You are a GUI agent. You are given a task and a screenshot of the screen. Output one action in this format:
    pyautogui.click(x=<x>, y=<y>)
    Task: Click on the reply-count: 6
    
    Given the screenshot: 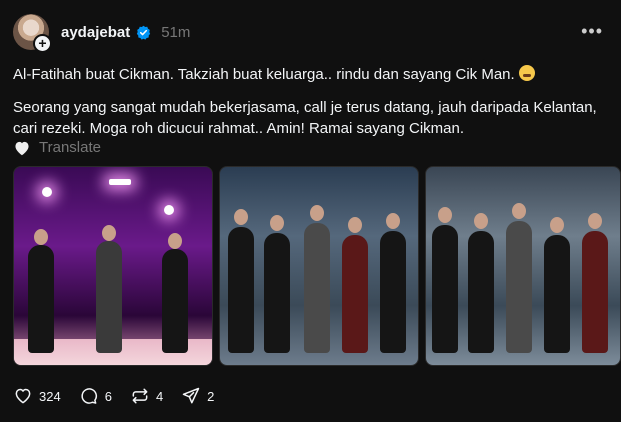 What is the action you would take?
    pyautogui.click(x=108, y=396)
    